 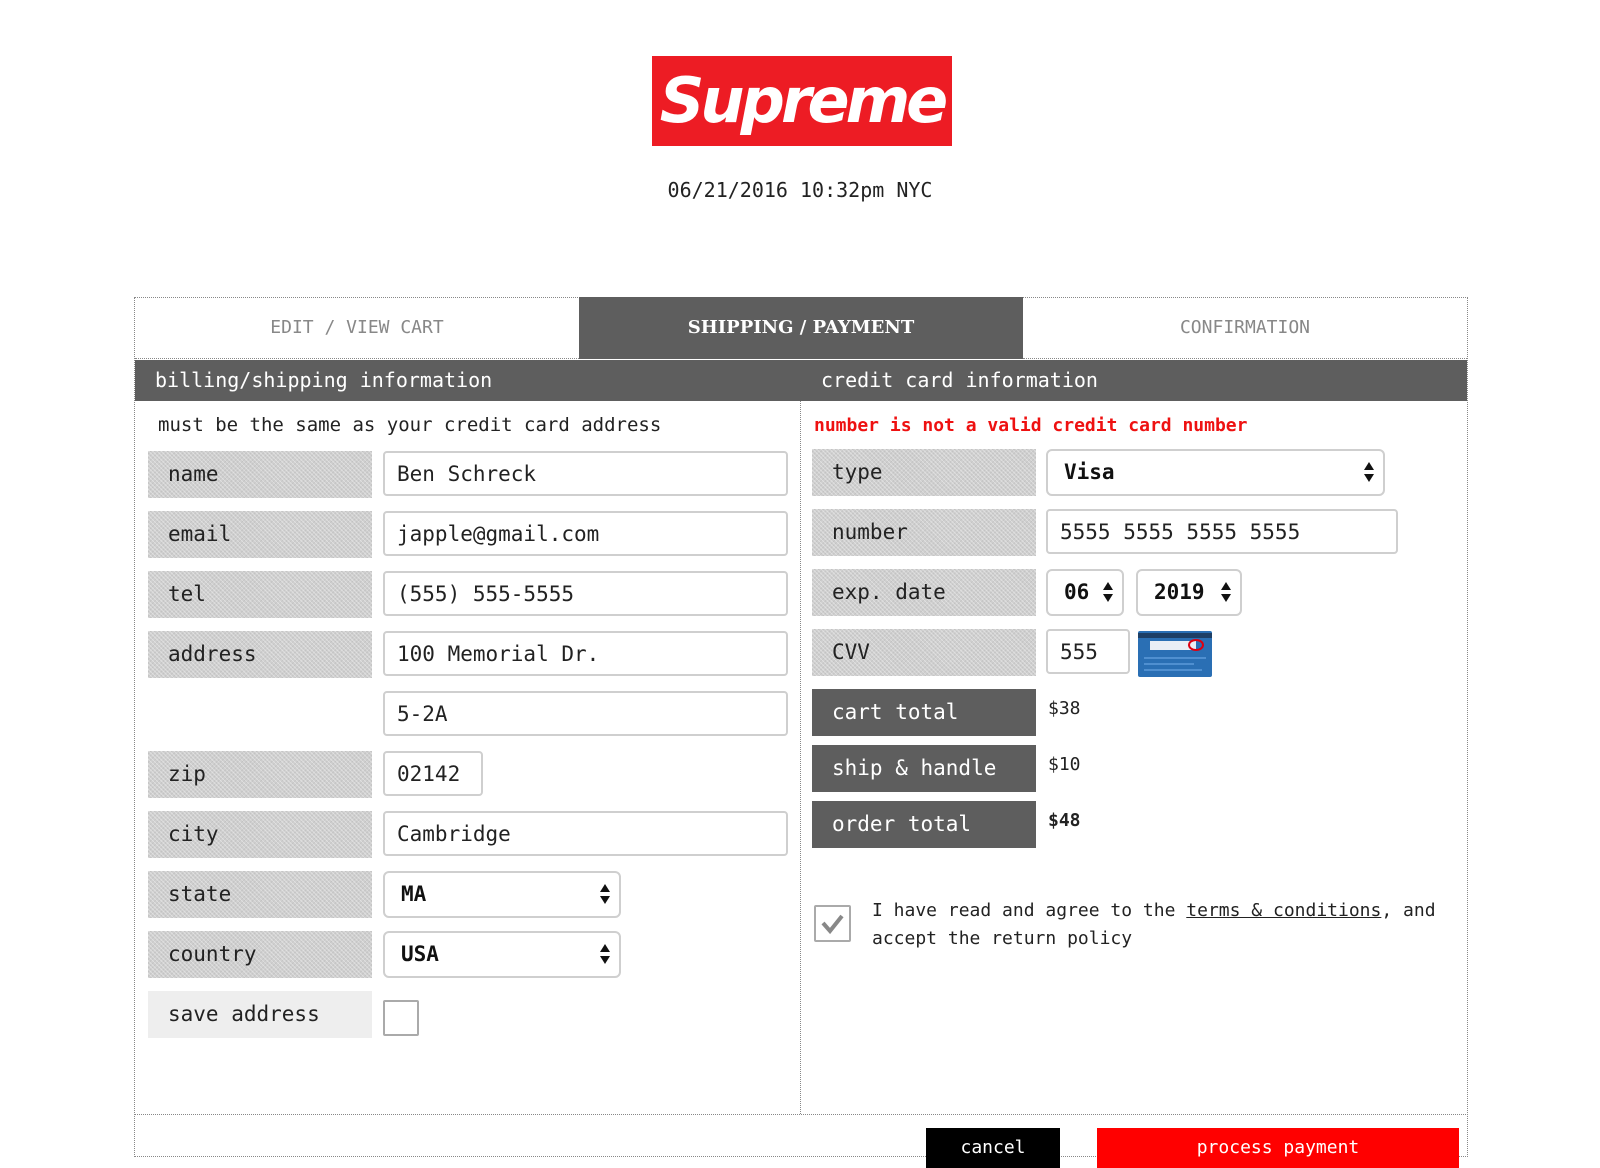 I want to click on card-section-header: credit card information, so click(x=1134, y=380).